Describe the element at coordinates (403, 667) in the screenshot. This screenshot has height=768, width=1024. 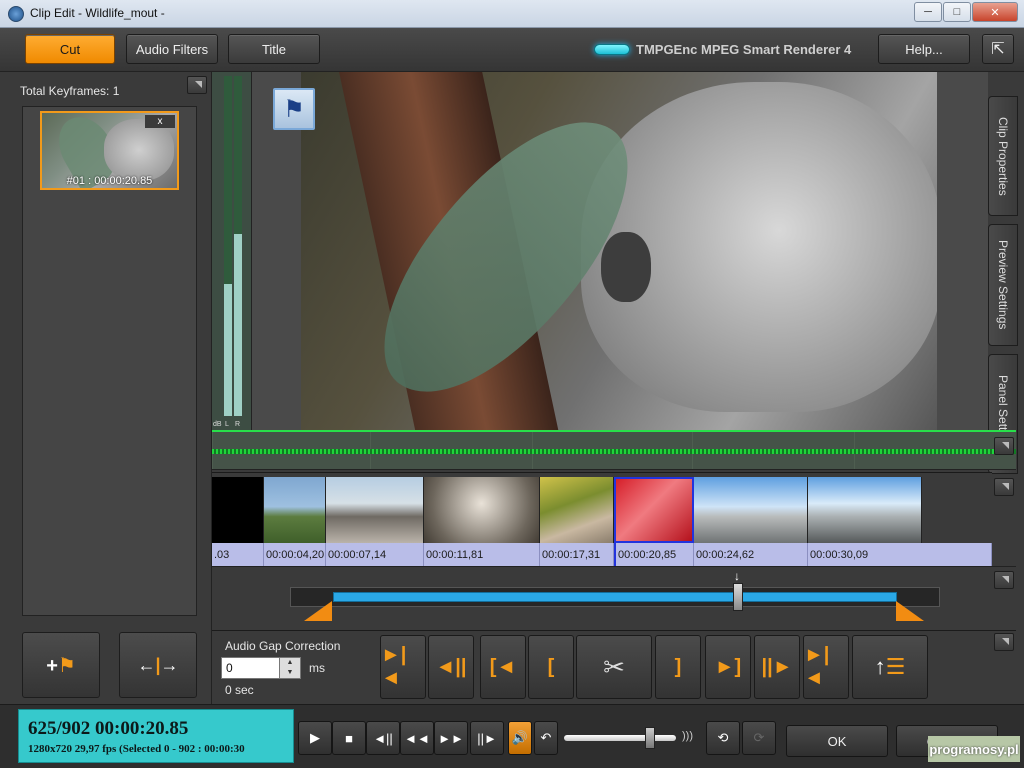
I see `prev-cut-button: ►|◄` at that location.